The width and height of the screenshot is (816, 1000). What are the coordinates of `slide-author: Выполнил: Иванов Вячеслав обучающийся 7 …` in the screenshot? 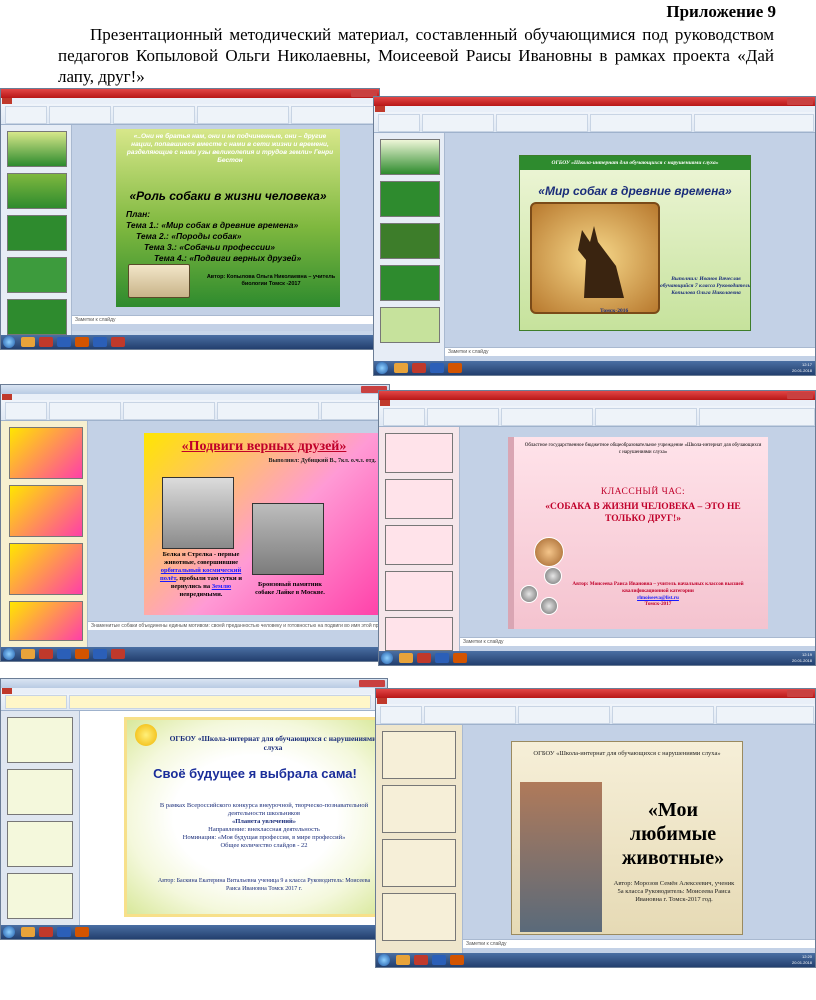 It's located at (705, 286).